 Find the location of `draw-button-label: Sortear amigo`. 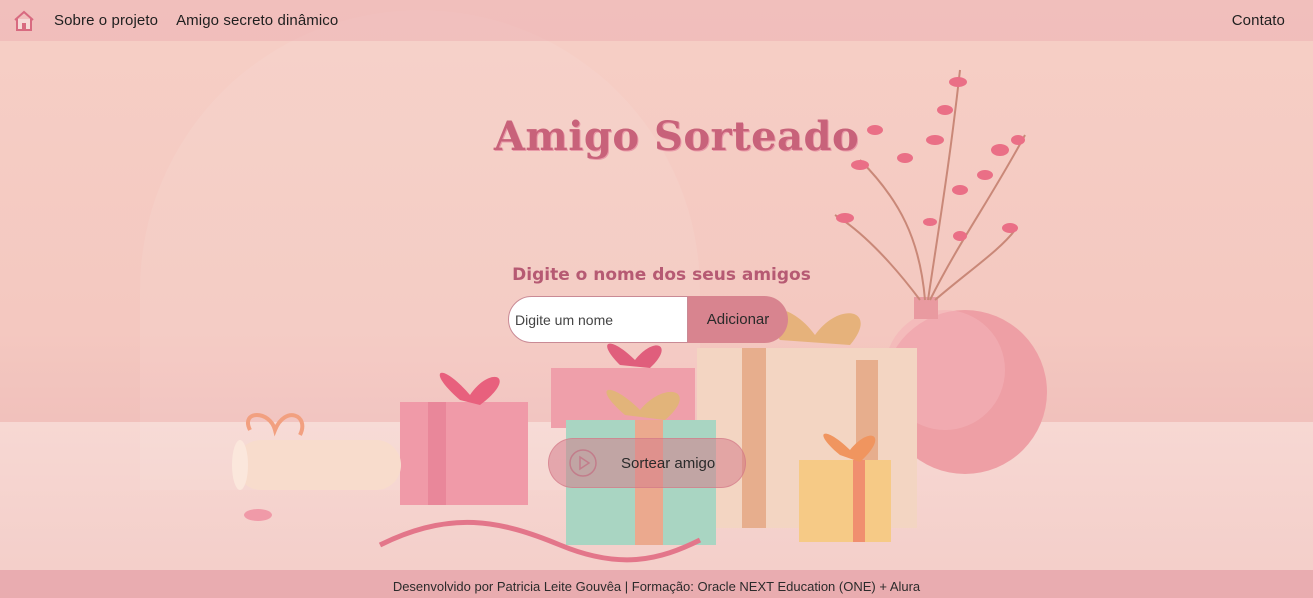

draw-button-label: Sortear amigo is located at coordinates (668, 463).